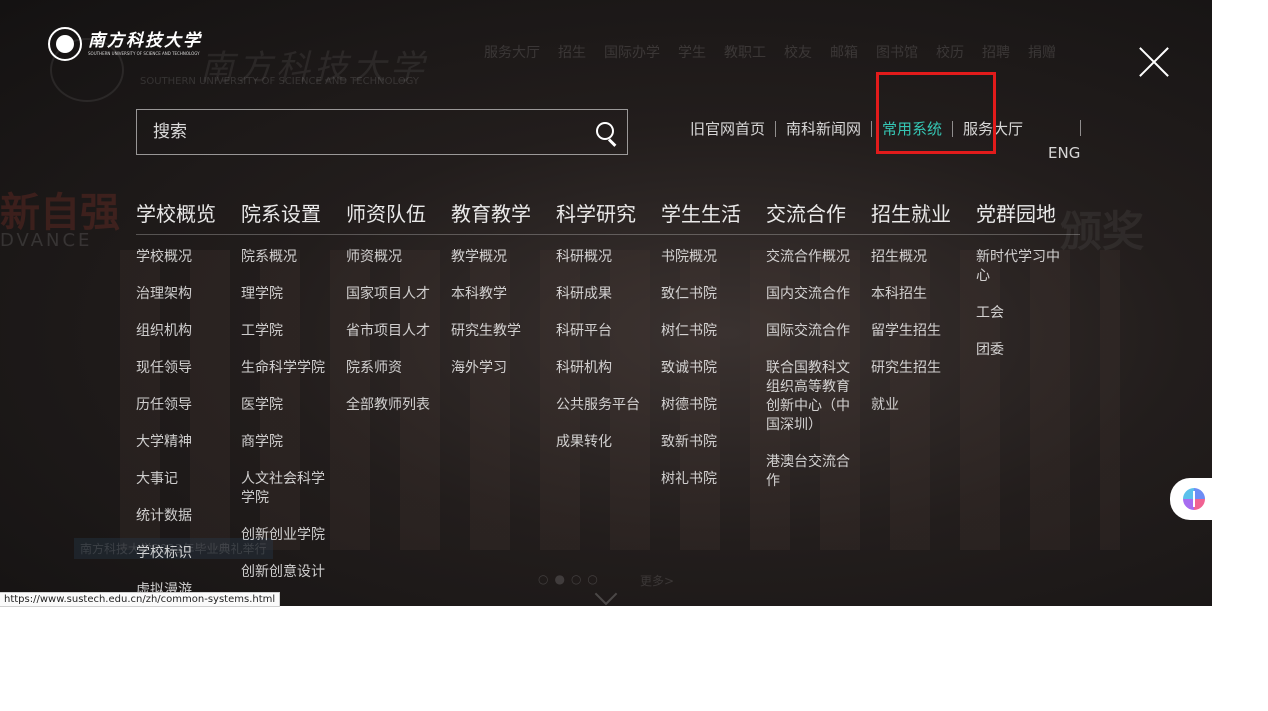 The height and width of the screenshot is (711, 1268). Describe the element at coordinates (606, 331) in the screenshot. I see `menu-item: 科研平台` at that location.